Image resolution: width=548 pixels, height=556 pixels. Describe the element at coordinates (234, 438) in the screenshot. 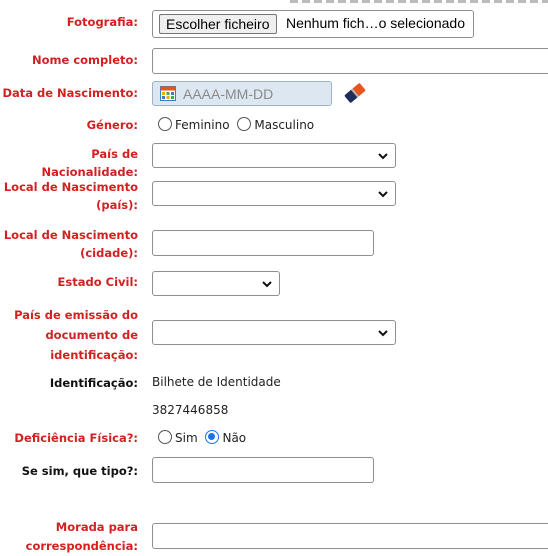

I see `disability-nao-label: Não` at that location.